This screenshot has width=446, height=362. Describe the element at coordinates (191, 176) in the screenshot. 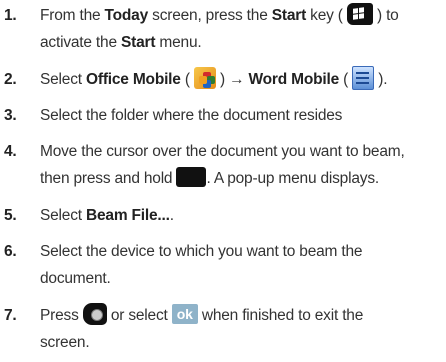

I see `action-key-icon` at that location.